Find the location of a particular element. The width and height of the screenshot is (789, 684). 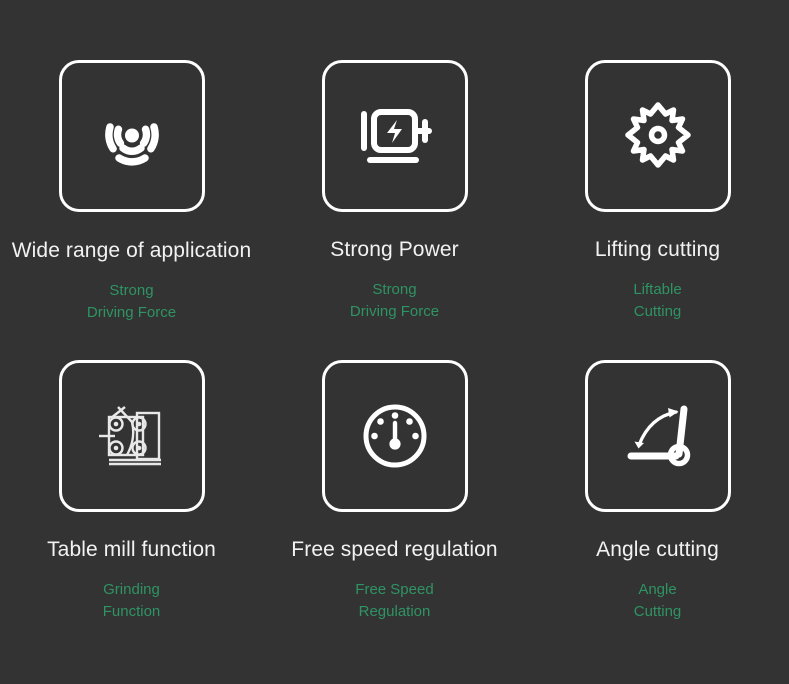

feature-subtitle: Free Speed Regulation is located at coordinates (394, 601).